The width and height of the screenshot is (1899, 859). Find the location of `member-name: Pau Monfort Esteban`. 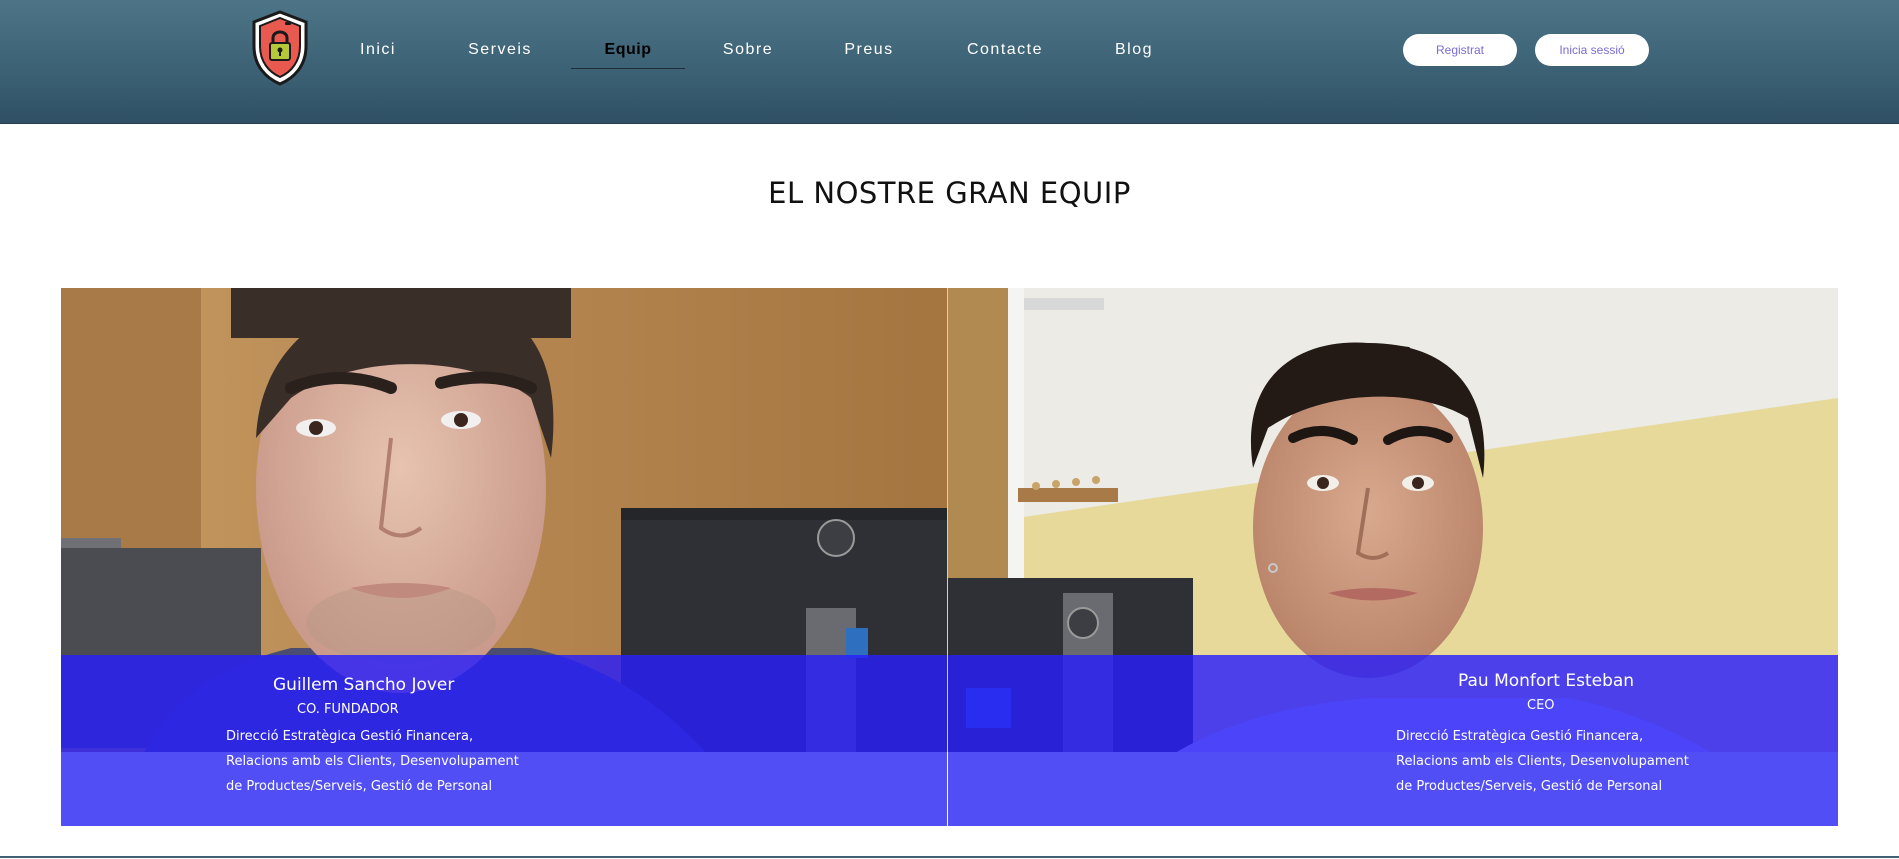

member-name: Pau Monfort Esteban is located at coordinates (1546, 681).